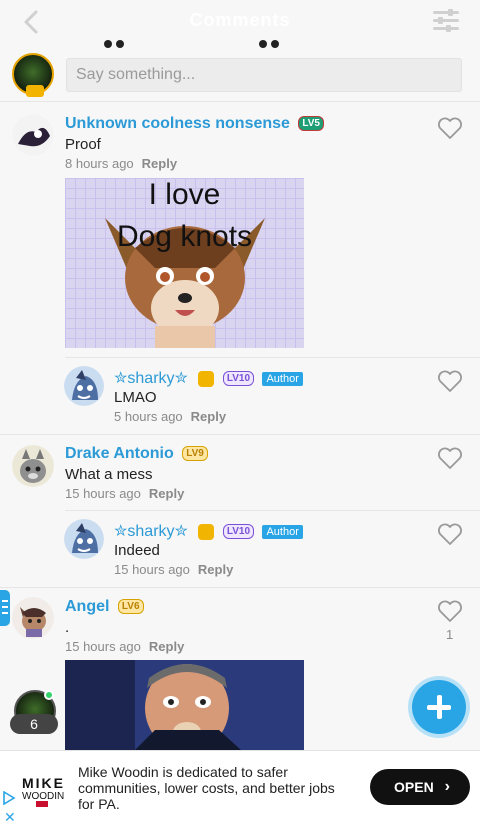 The height and width of the screenshot is (824, 480). Describe the element at coordinates (87, 606) in the screenshot. I see `commenter-name-text: Angel` at that location.